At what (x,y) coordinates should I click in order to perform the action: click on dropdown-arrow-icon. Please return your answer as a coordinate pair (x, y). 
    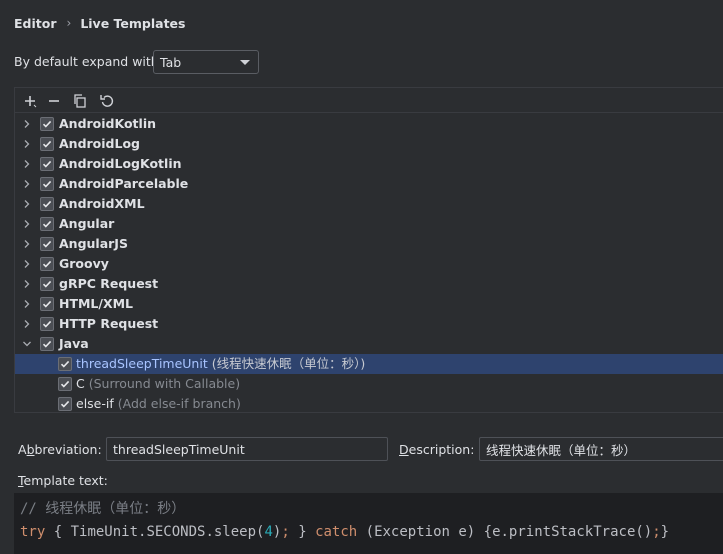
    Looking at the image, I should click on (245, 62).